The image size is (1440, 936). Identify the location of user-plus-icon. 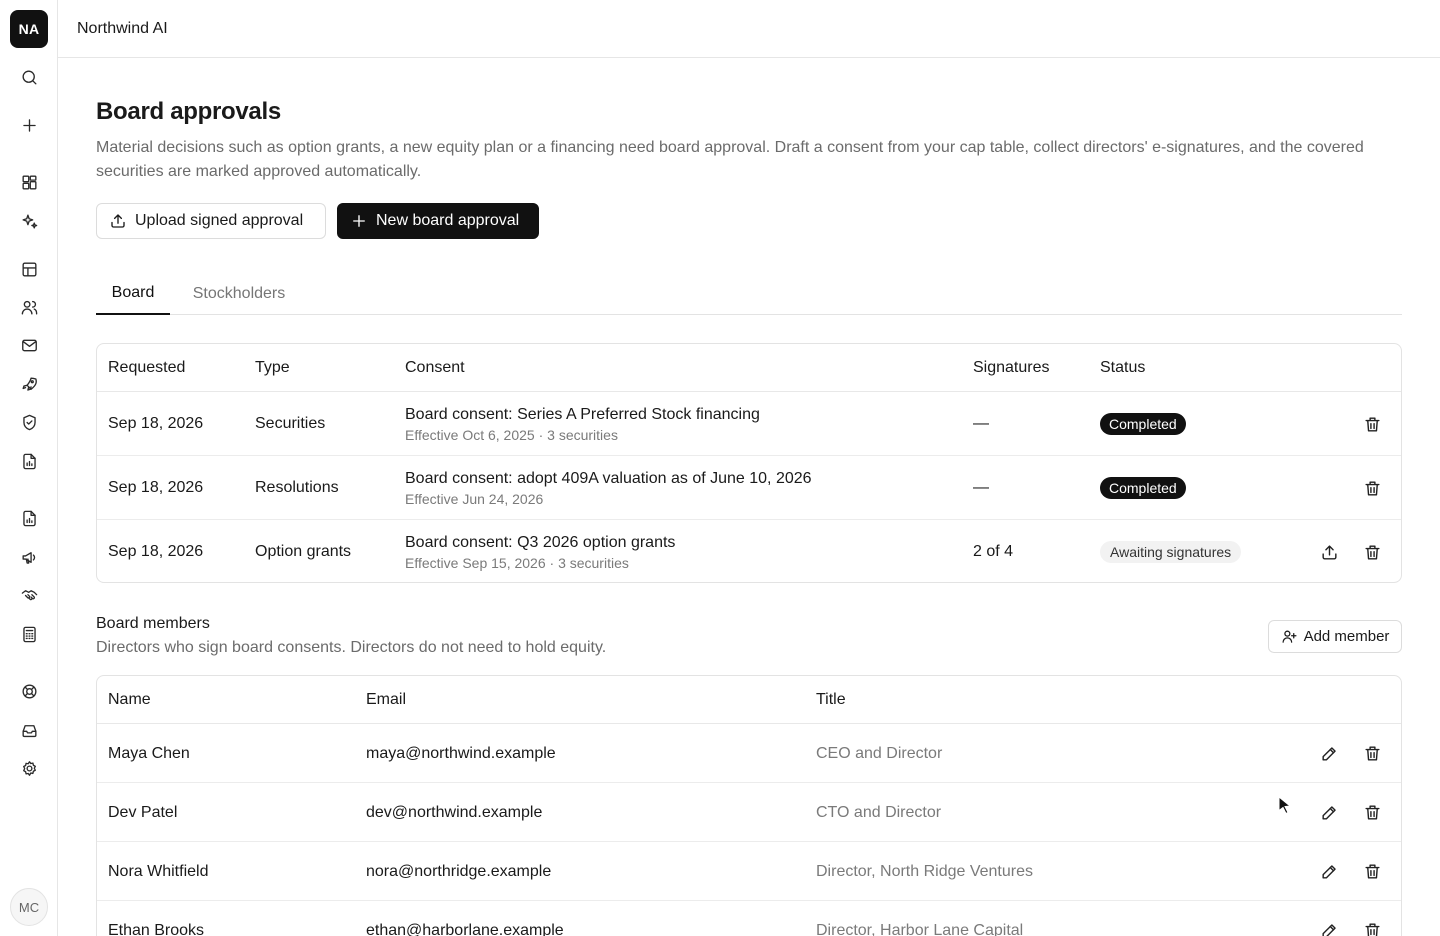
(1289, 636).